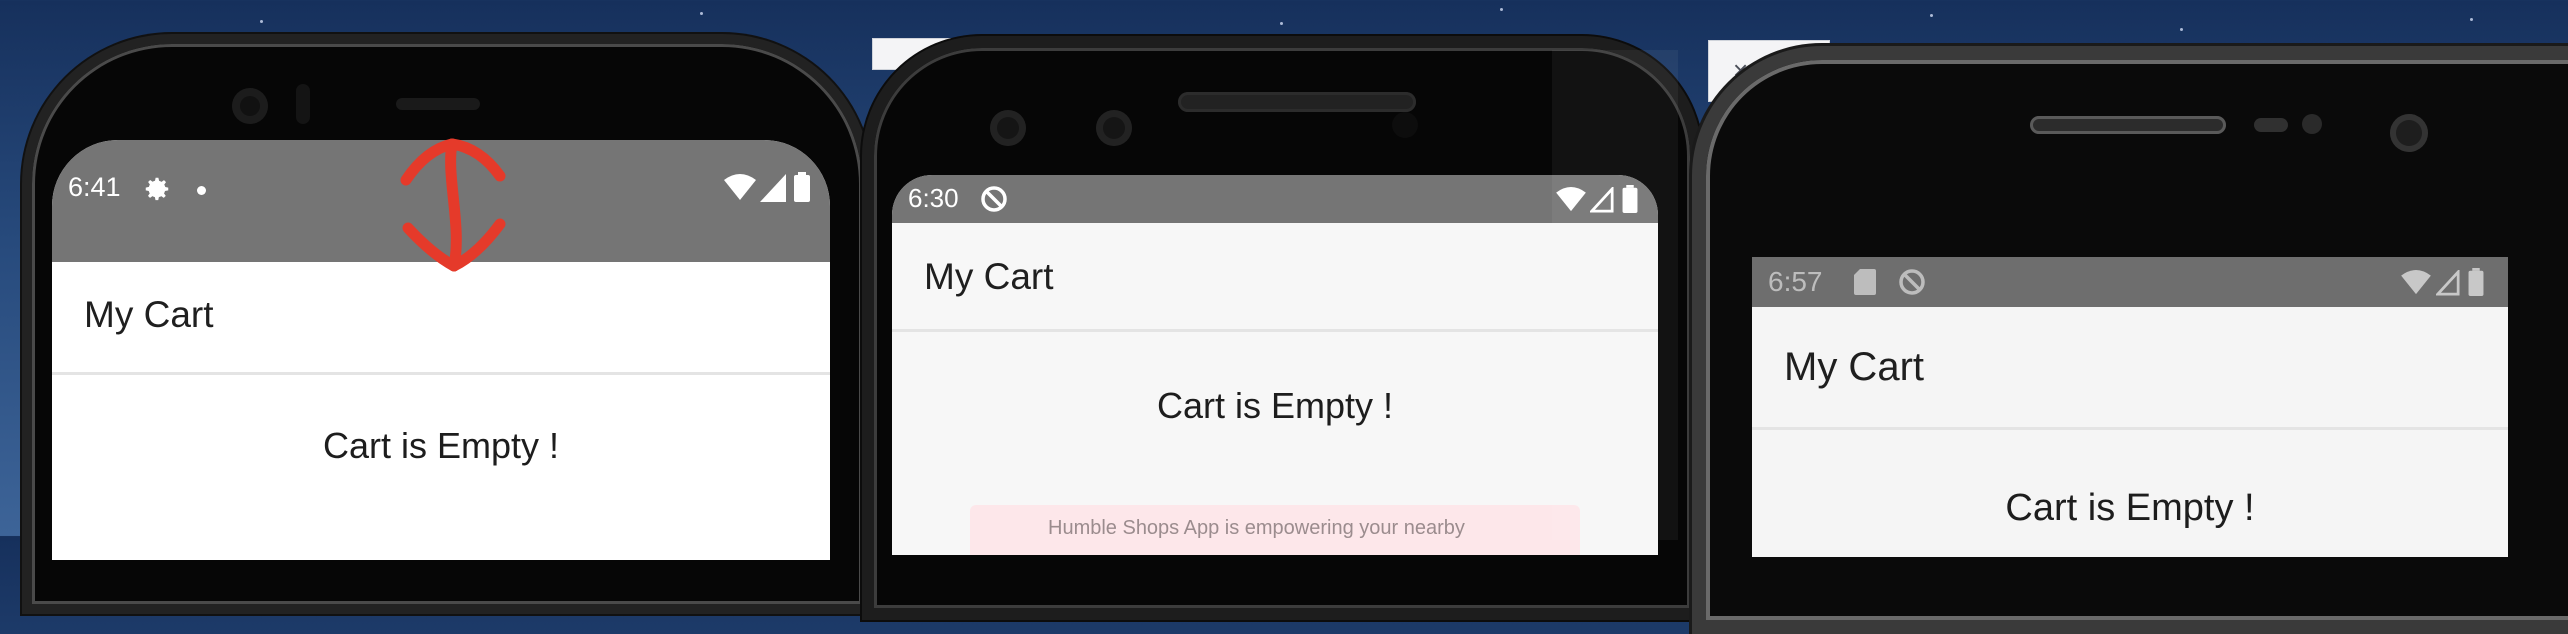  What do you see at coordinates (1795, 281) in the screenshot?
I see `status-time: 6:57` at bounding box center [1795, 281].